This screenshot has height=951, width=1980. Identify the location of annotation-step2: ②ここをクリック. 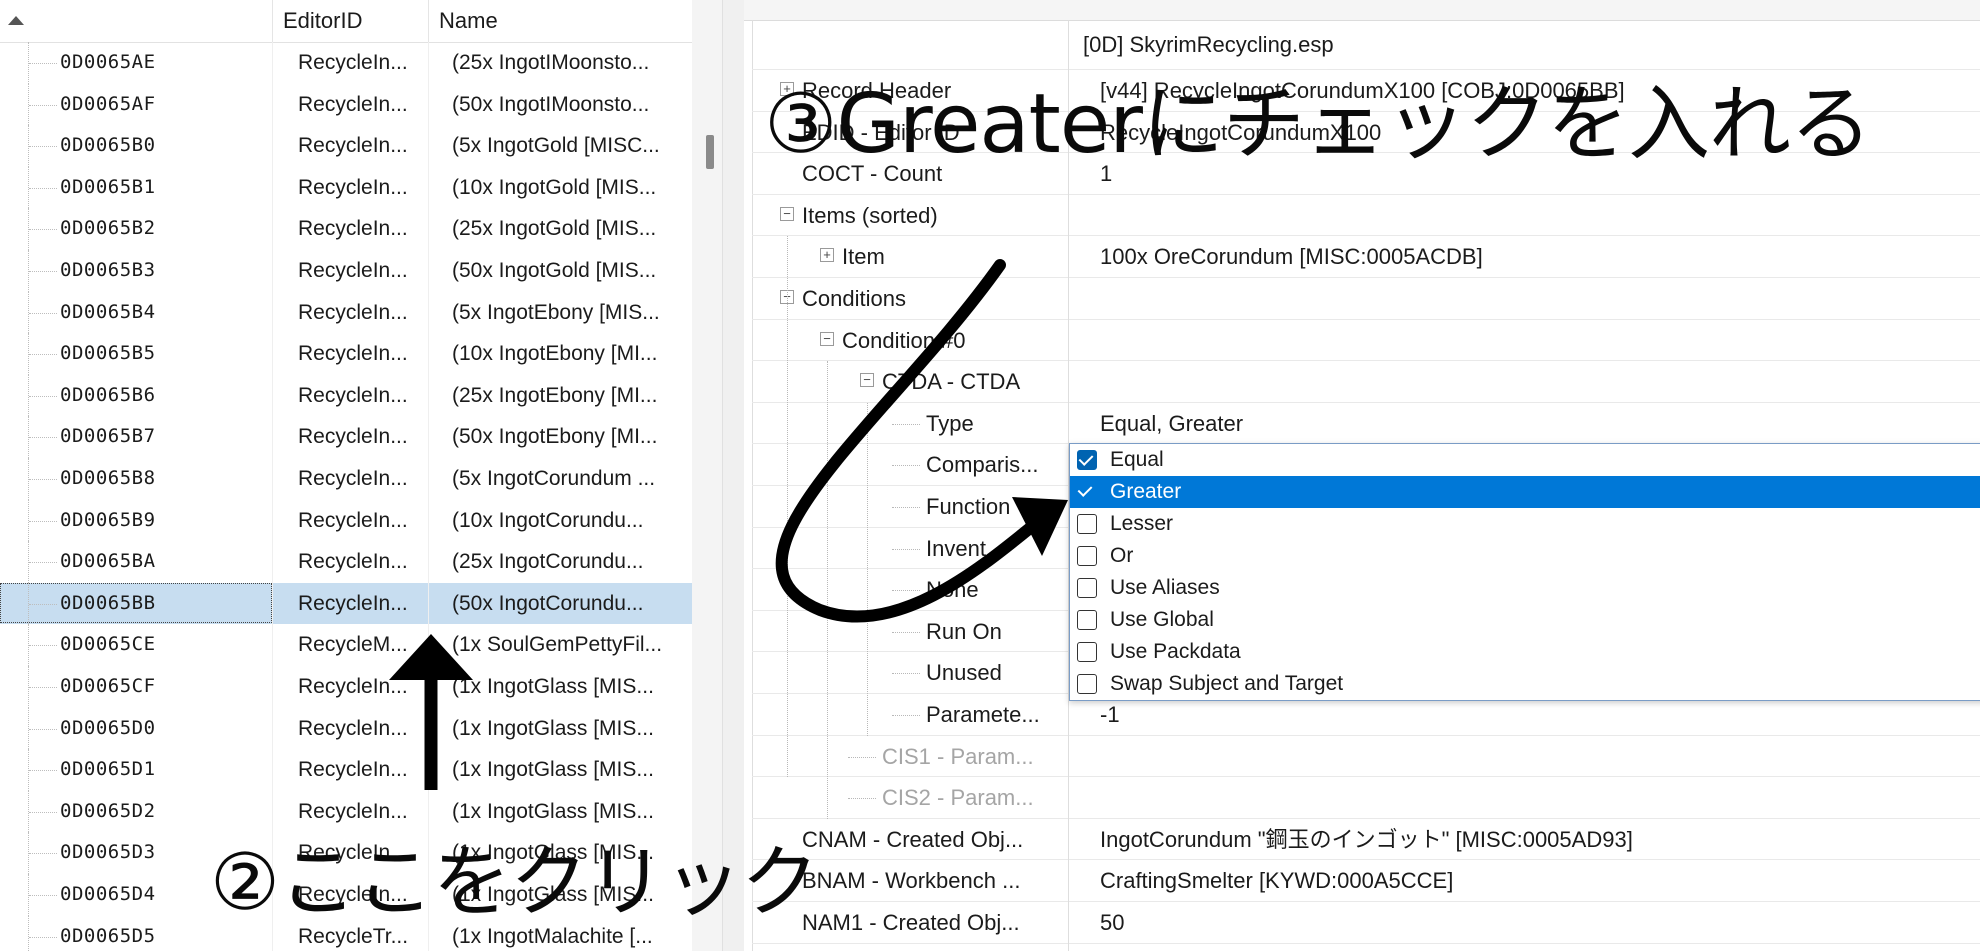
(514, 883).